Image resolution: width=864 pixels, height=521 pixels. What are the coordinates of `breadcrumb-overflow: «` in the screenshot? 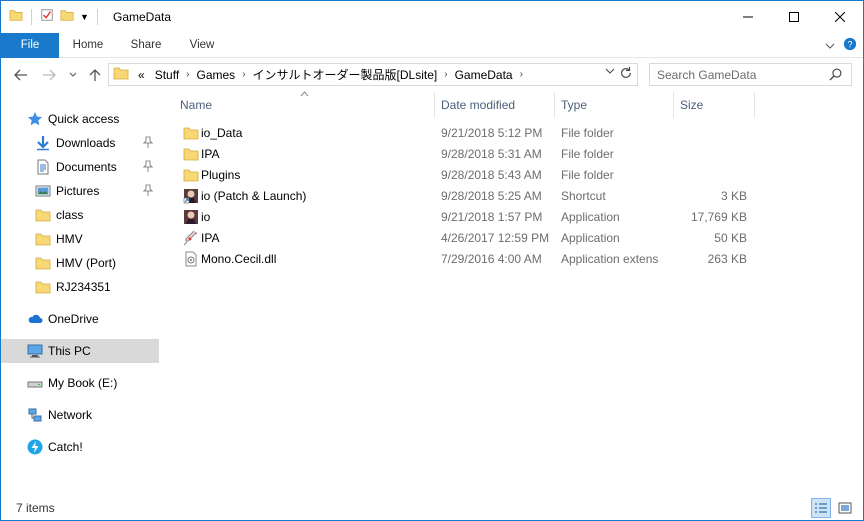 It's located at (141, 75).